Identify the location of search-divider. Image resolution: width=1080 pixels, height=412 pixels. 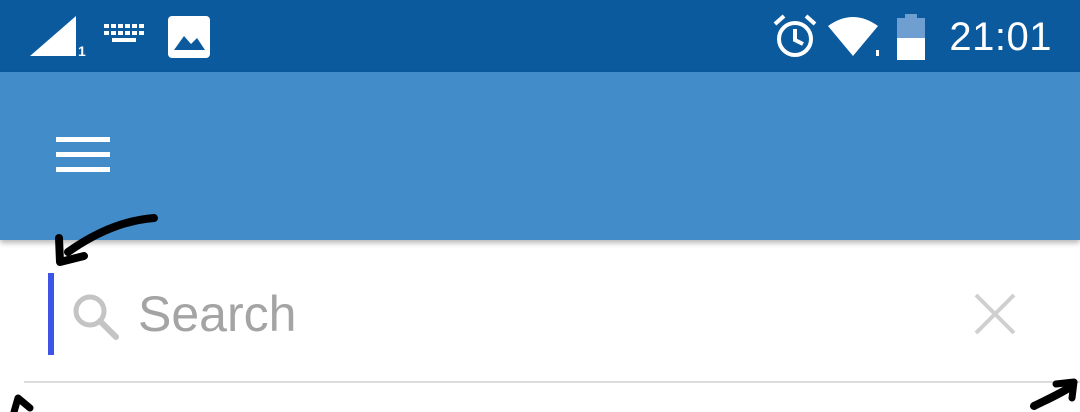
(552, 382).